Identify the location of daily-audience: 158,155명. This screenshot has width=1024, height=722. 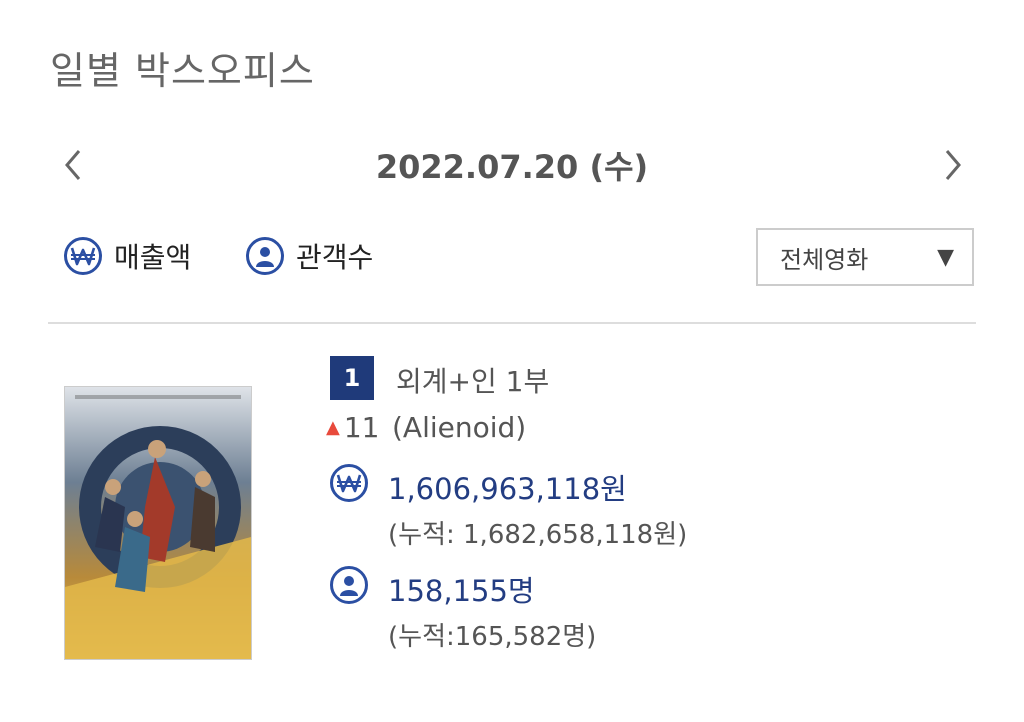
(461, 591).